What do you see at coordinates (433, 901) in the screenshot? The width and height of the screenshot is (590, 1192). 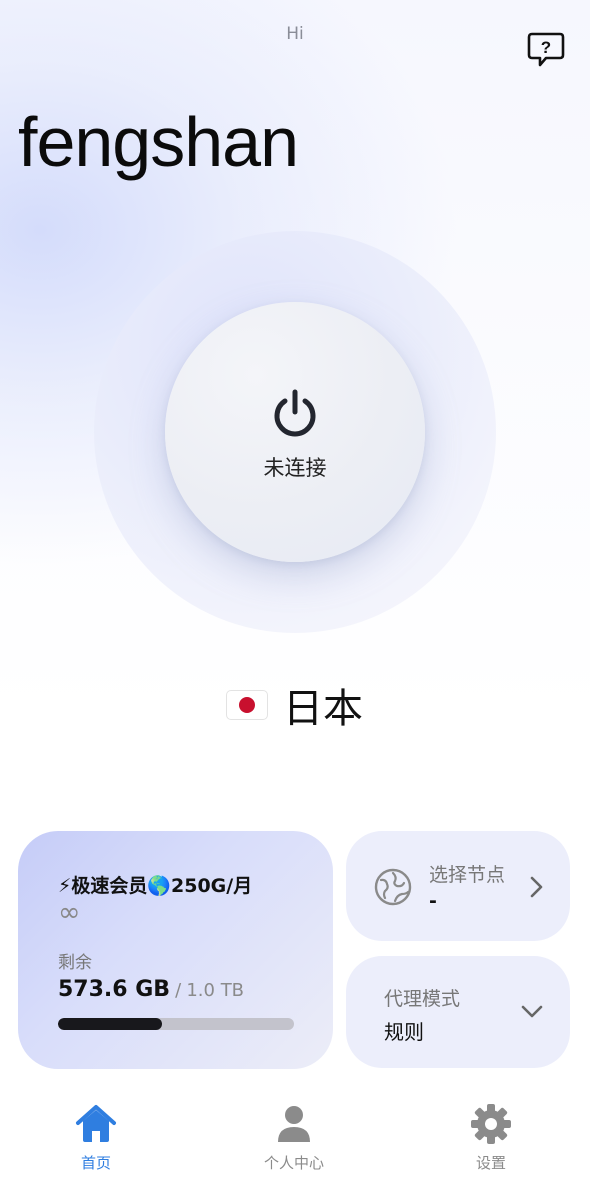 I see `select-node-value: -` at bounding box center [433, 901].